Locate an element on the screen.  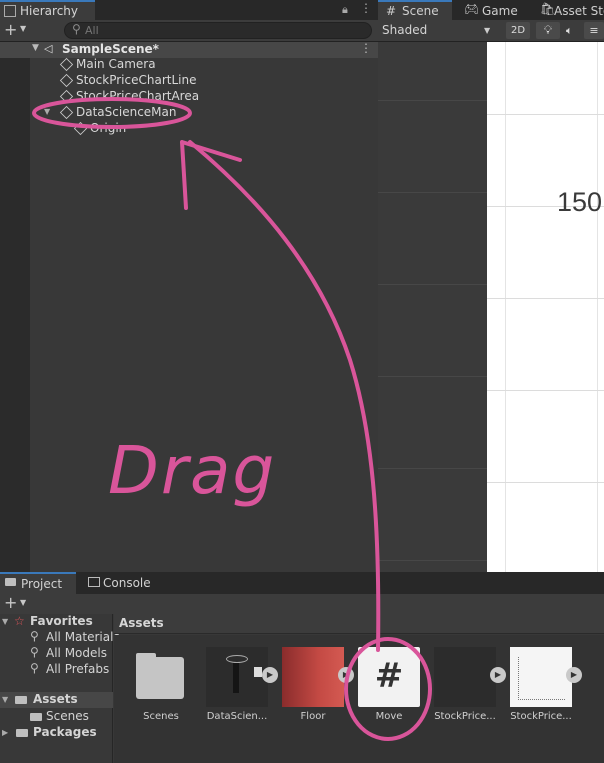
tab-asset-store: 🛍︎ Asset Sto is located at coordinates (570, 10).